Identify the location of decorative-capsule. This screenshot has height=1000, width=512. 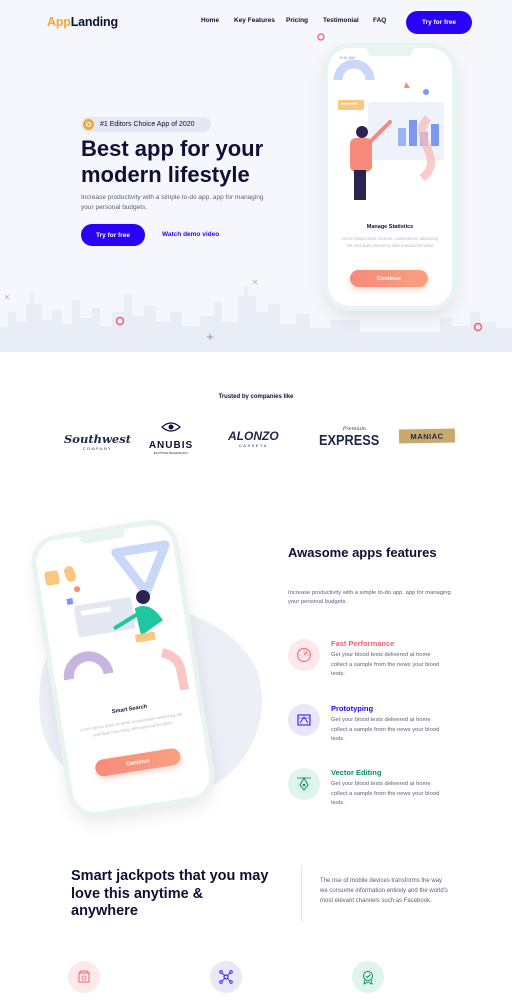
(70, 574).